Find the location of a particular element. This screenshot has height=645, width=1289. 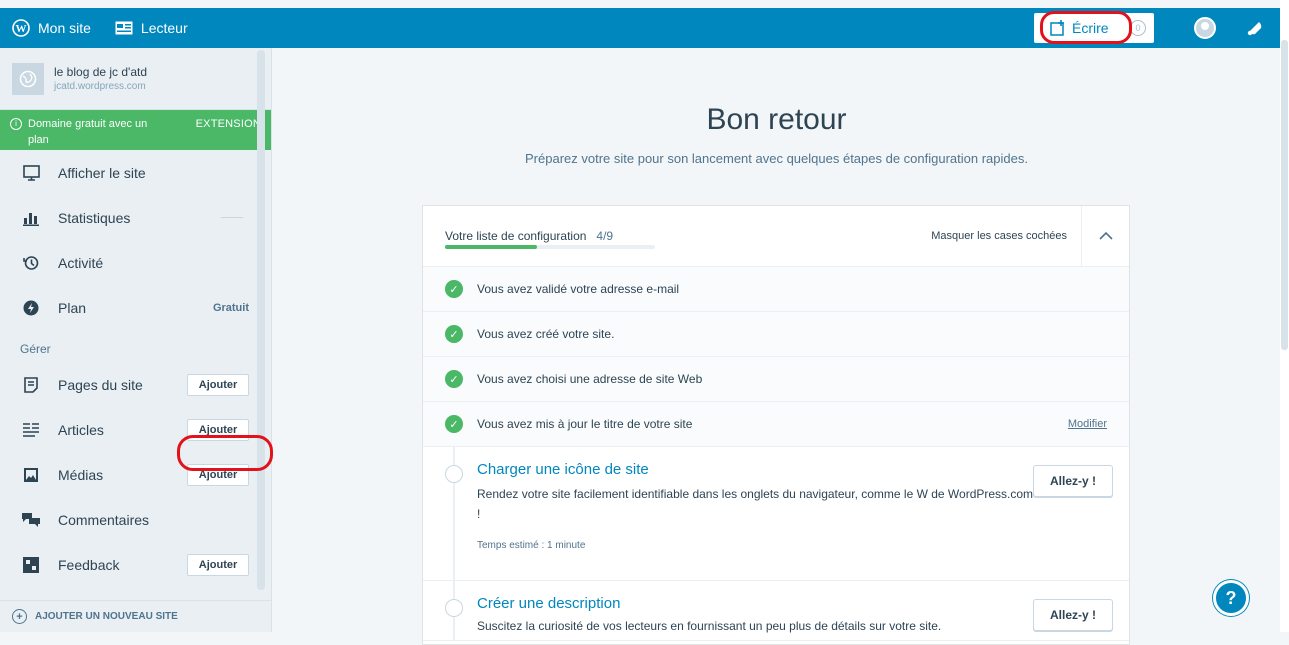

question-mark-icon: ? is located at coordinates (1231, 597).